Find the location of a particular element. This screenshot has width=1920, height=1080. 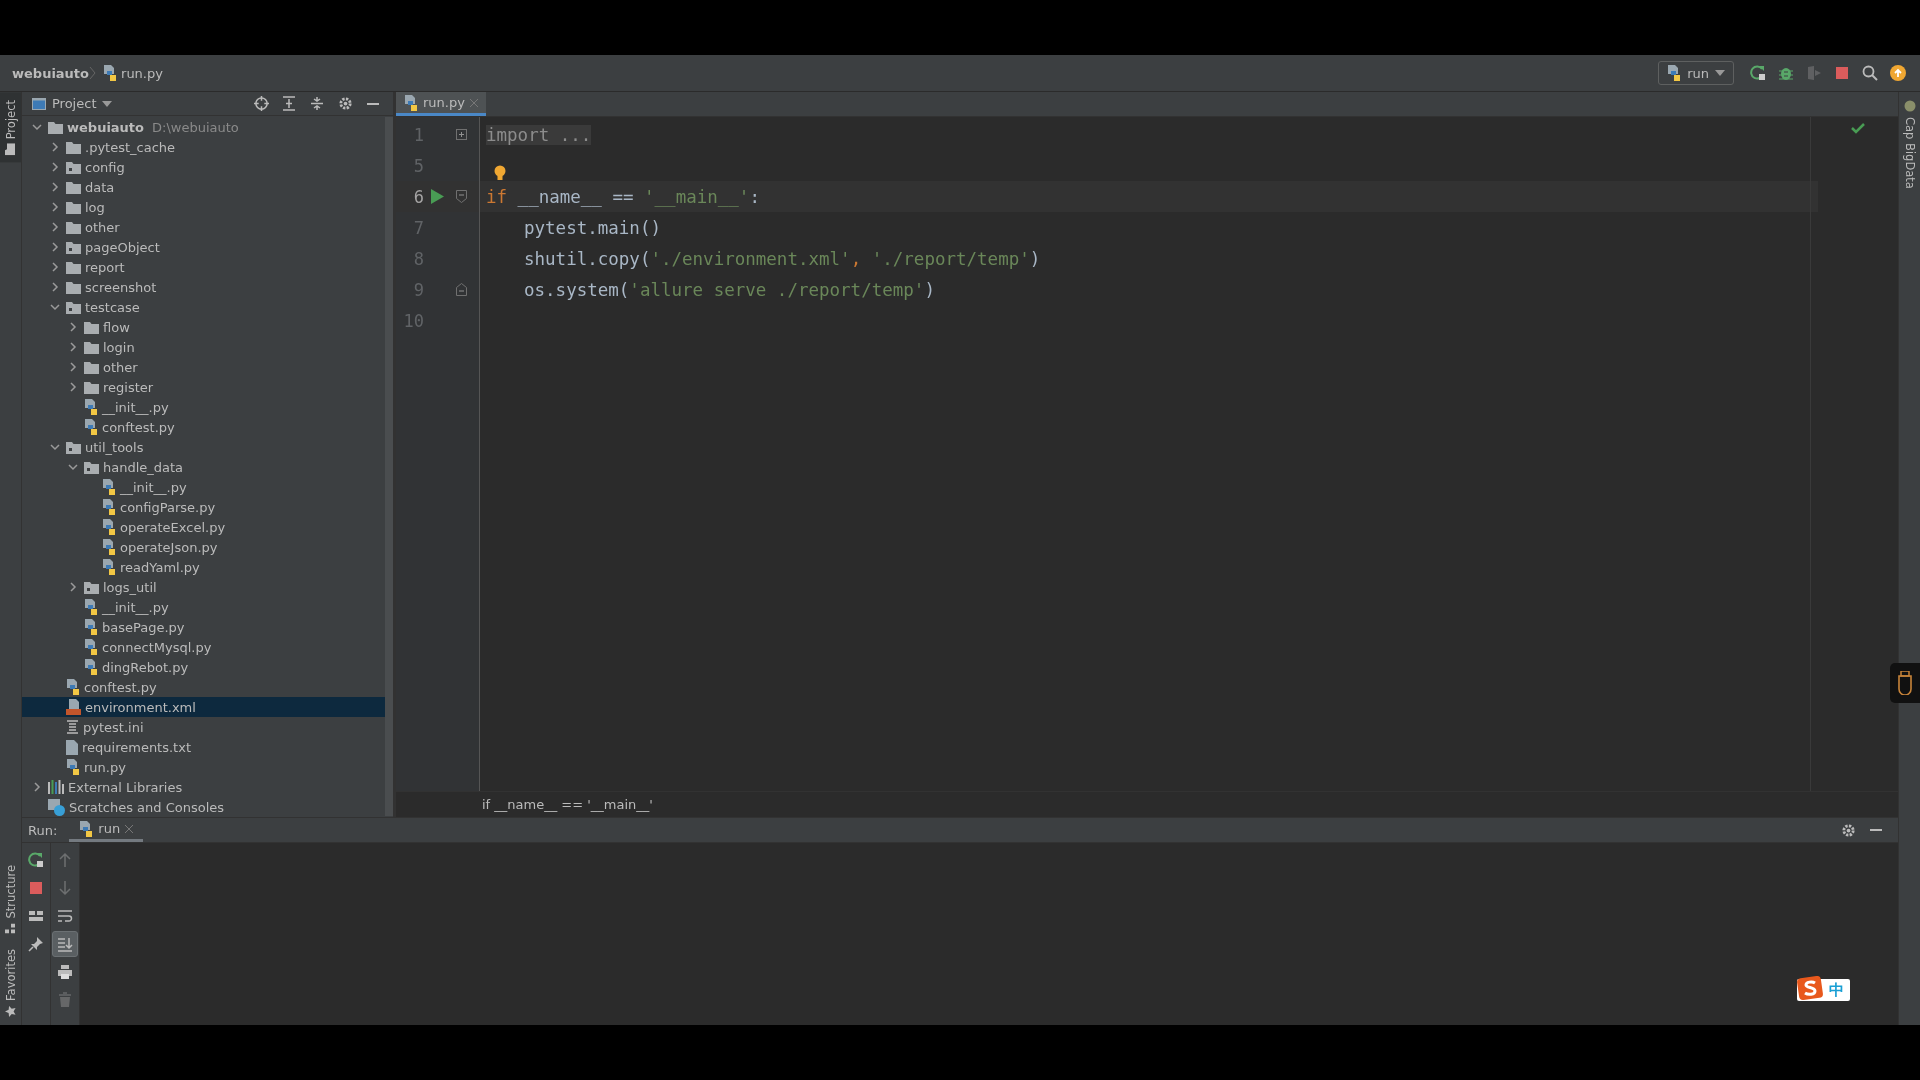

plugin-icon is located at coordinates (1909, 106).